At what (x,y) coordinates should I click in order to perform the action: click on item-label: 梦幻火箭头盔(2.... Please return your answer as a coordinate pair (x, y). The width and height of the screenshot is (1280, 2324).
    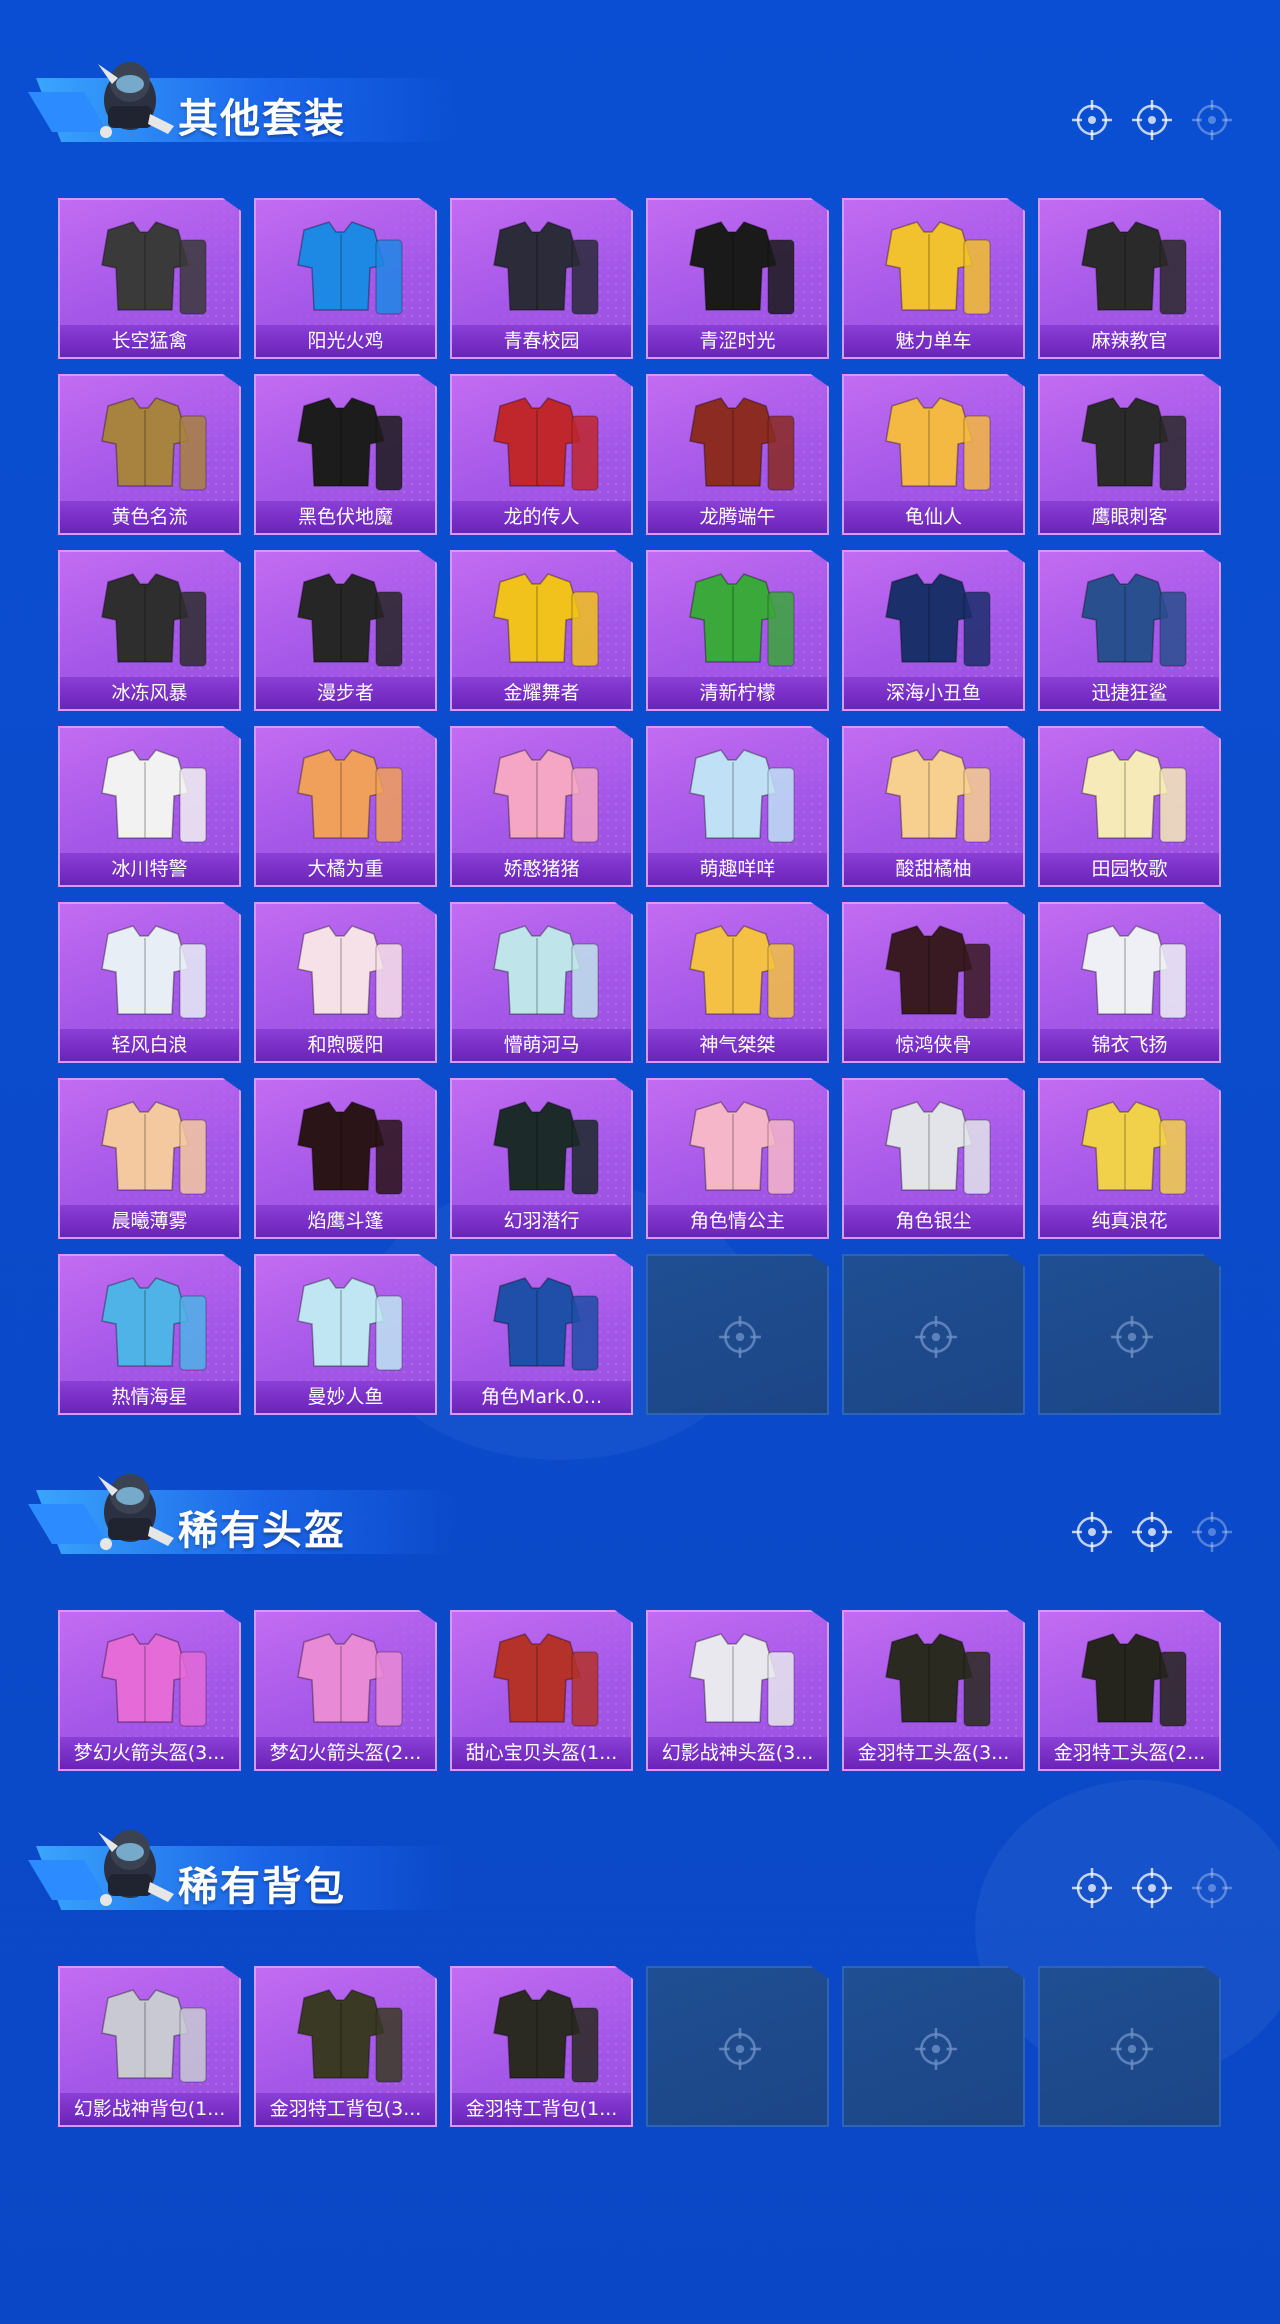
    Looking at the image, I should click on (345, 1753).